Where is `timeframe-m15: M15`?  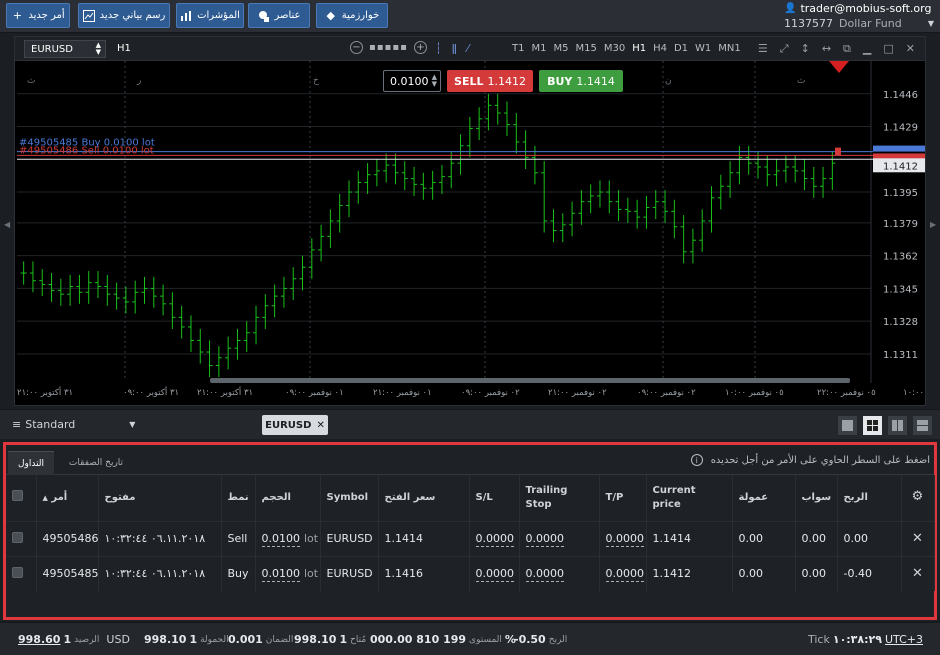
timeframe-m15: M15 is located at coordinates (585, 48).